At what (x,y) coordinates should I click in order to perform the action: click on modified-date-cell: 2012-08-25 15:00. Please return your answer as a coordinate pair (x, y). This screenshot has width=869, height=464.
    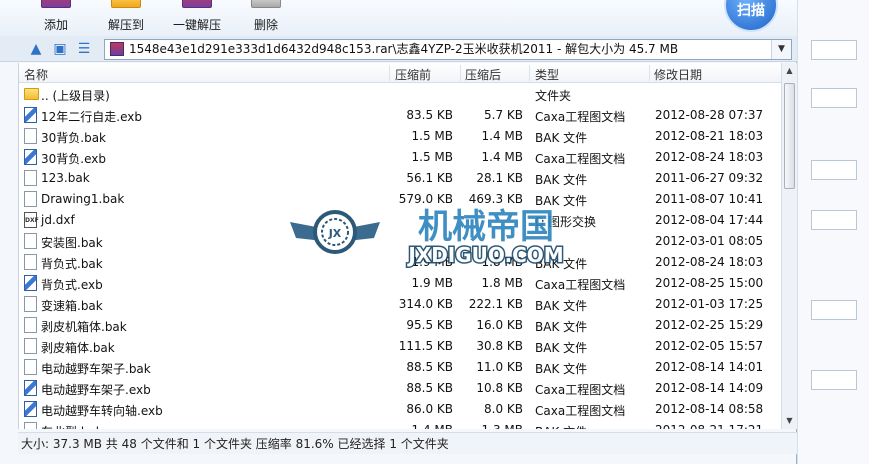
    Looking at the image, I should click on (709, 283).